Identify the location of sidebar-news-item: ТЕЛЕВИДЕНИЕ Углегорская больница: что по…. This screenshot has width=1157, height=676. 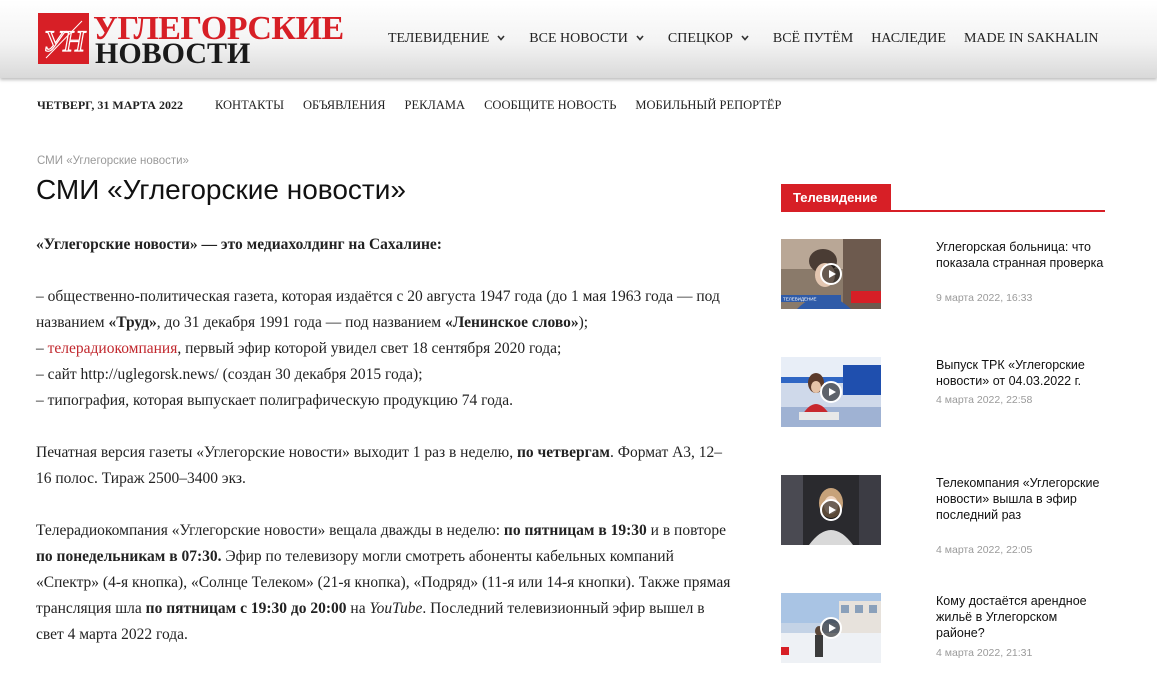
(946, 279).